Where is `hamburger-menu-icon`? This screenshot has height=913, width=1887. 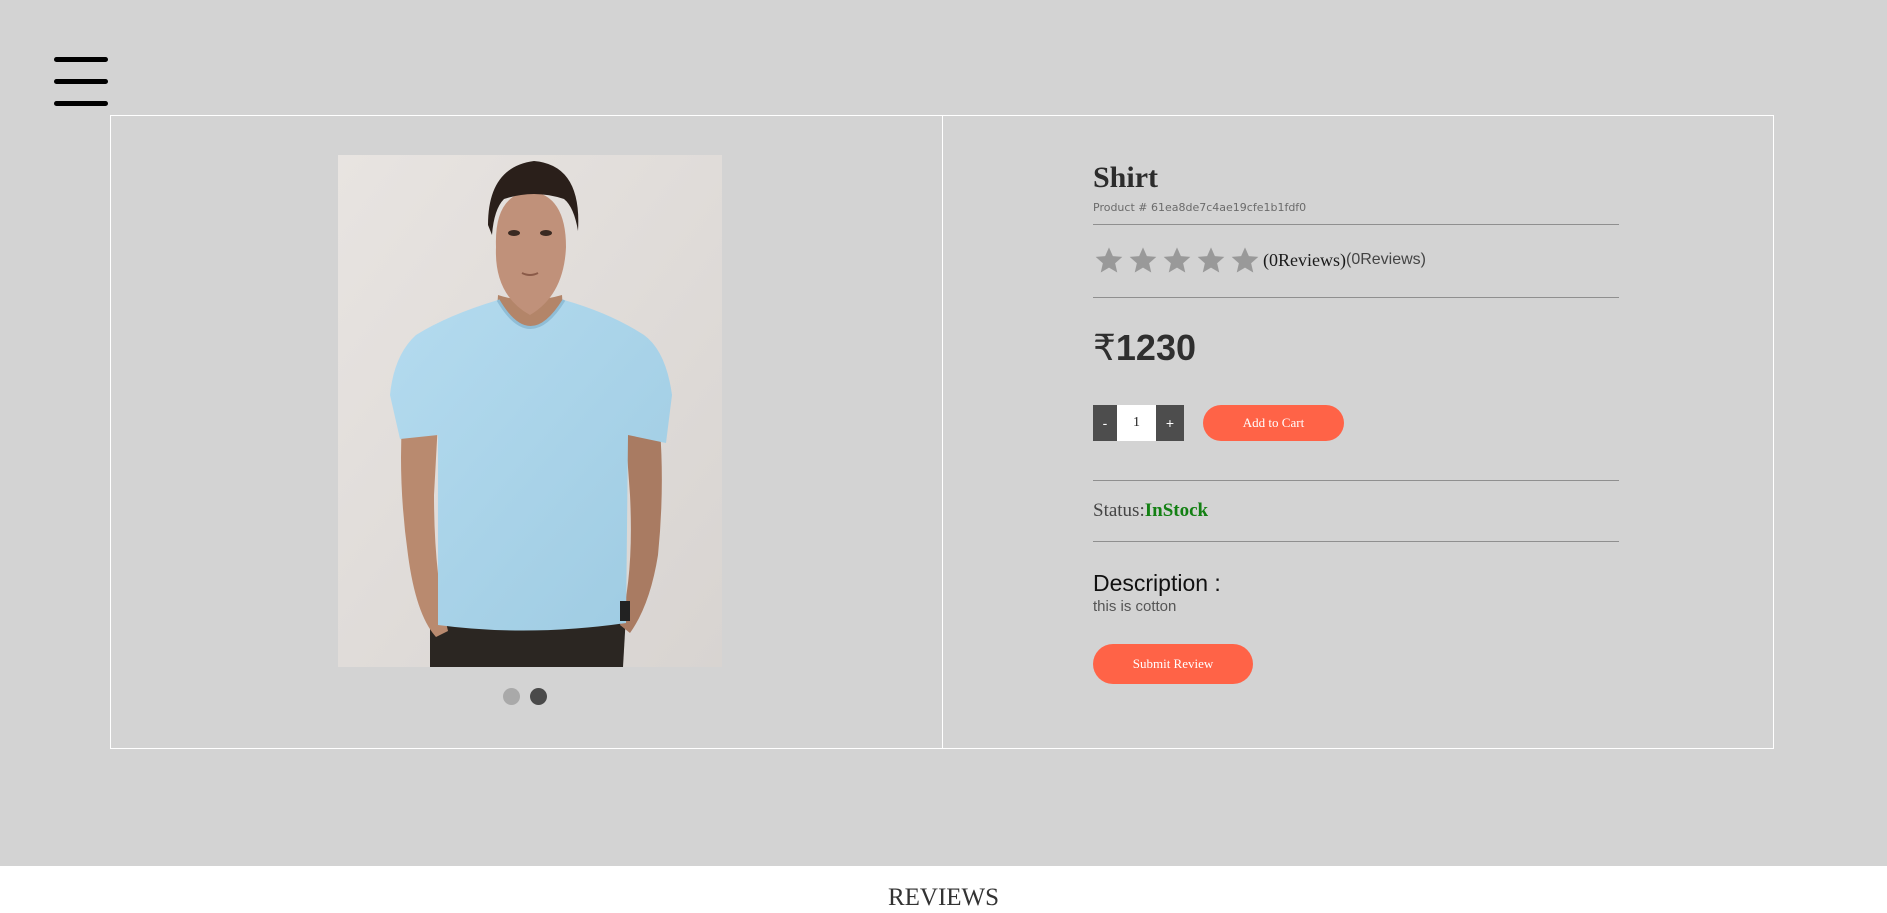
hamburger-menu-icon is located at coordinates (81, 82).